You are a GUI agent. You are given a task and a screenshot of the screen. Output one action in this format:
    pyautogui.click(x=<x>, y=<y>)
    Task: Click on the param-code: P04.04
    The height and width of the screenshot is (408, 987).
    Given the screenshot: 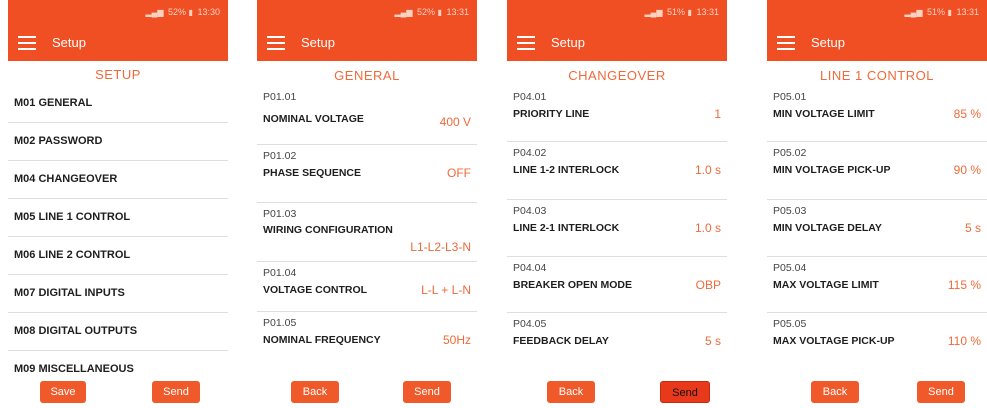 What is the action you would take?
    pyautogui.click(x=530, y=268)
    